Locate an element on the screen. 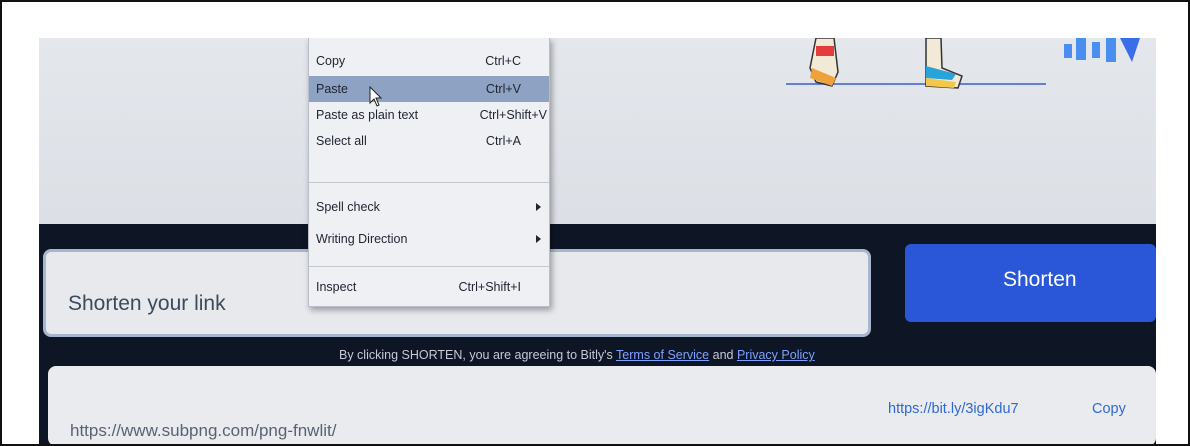 The image size is (1190, 446). menu-item-label: Copy is located at coordinates (331, 61).